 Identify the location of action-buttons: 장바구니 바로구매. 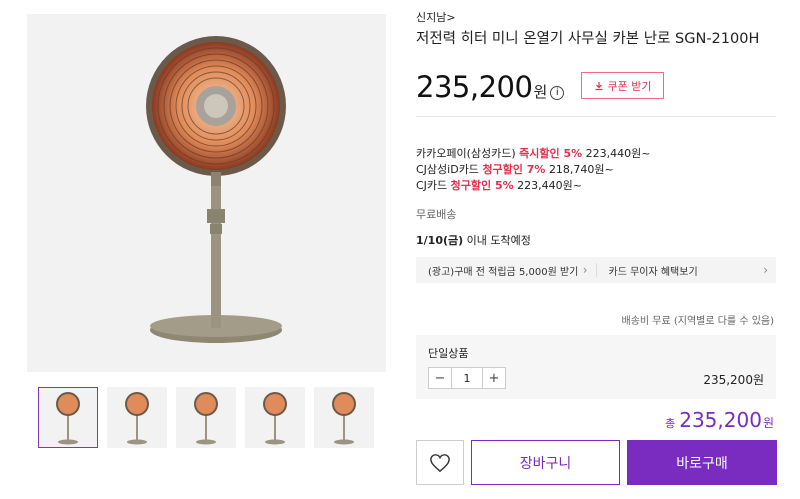
(596, 462).